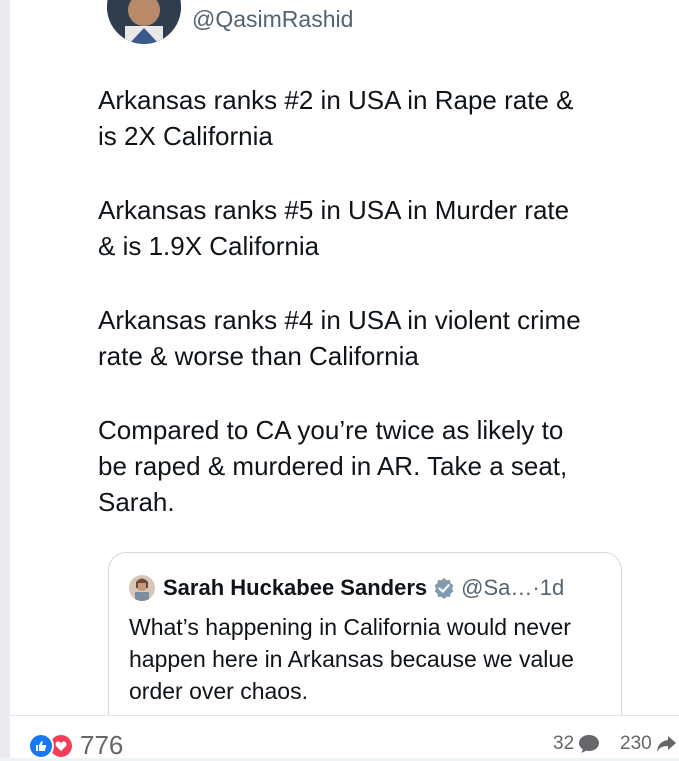  I want to click on reaction-count: 776, so click(102, 745).